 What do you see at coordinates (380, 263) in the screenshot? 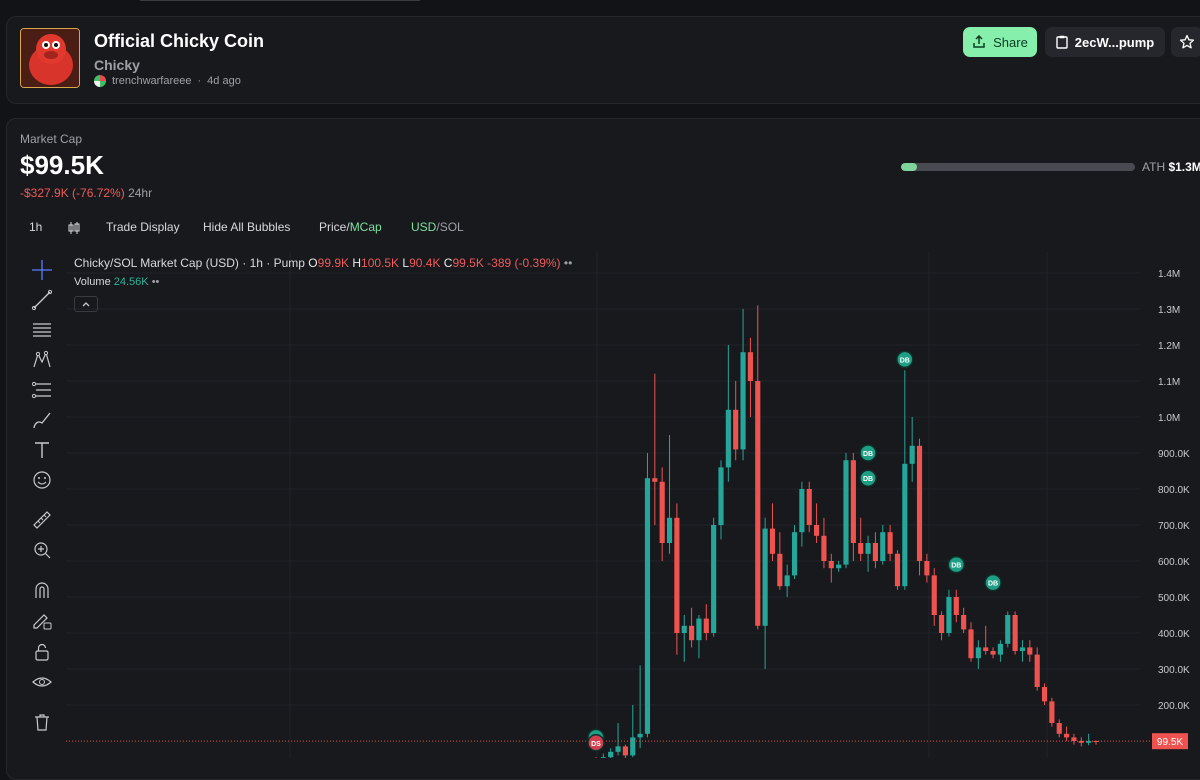
I see `high-value: 100.5K` at bounding box center [380, 263].